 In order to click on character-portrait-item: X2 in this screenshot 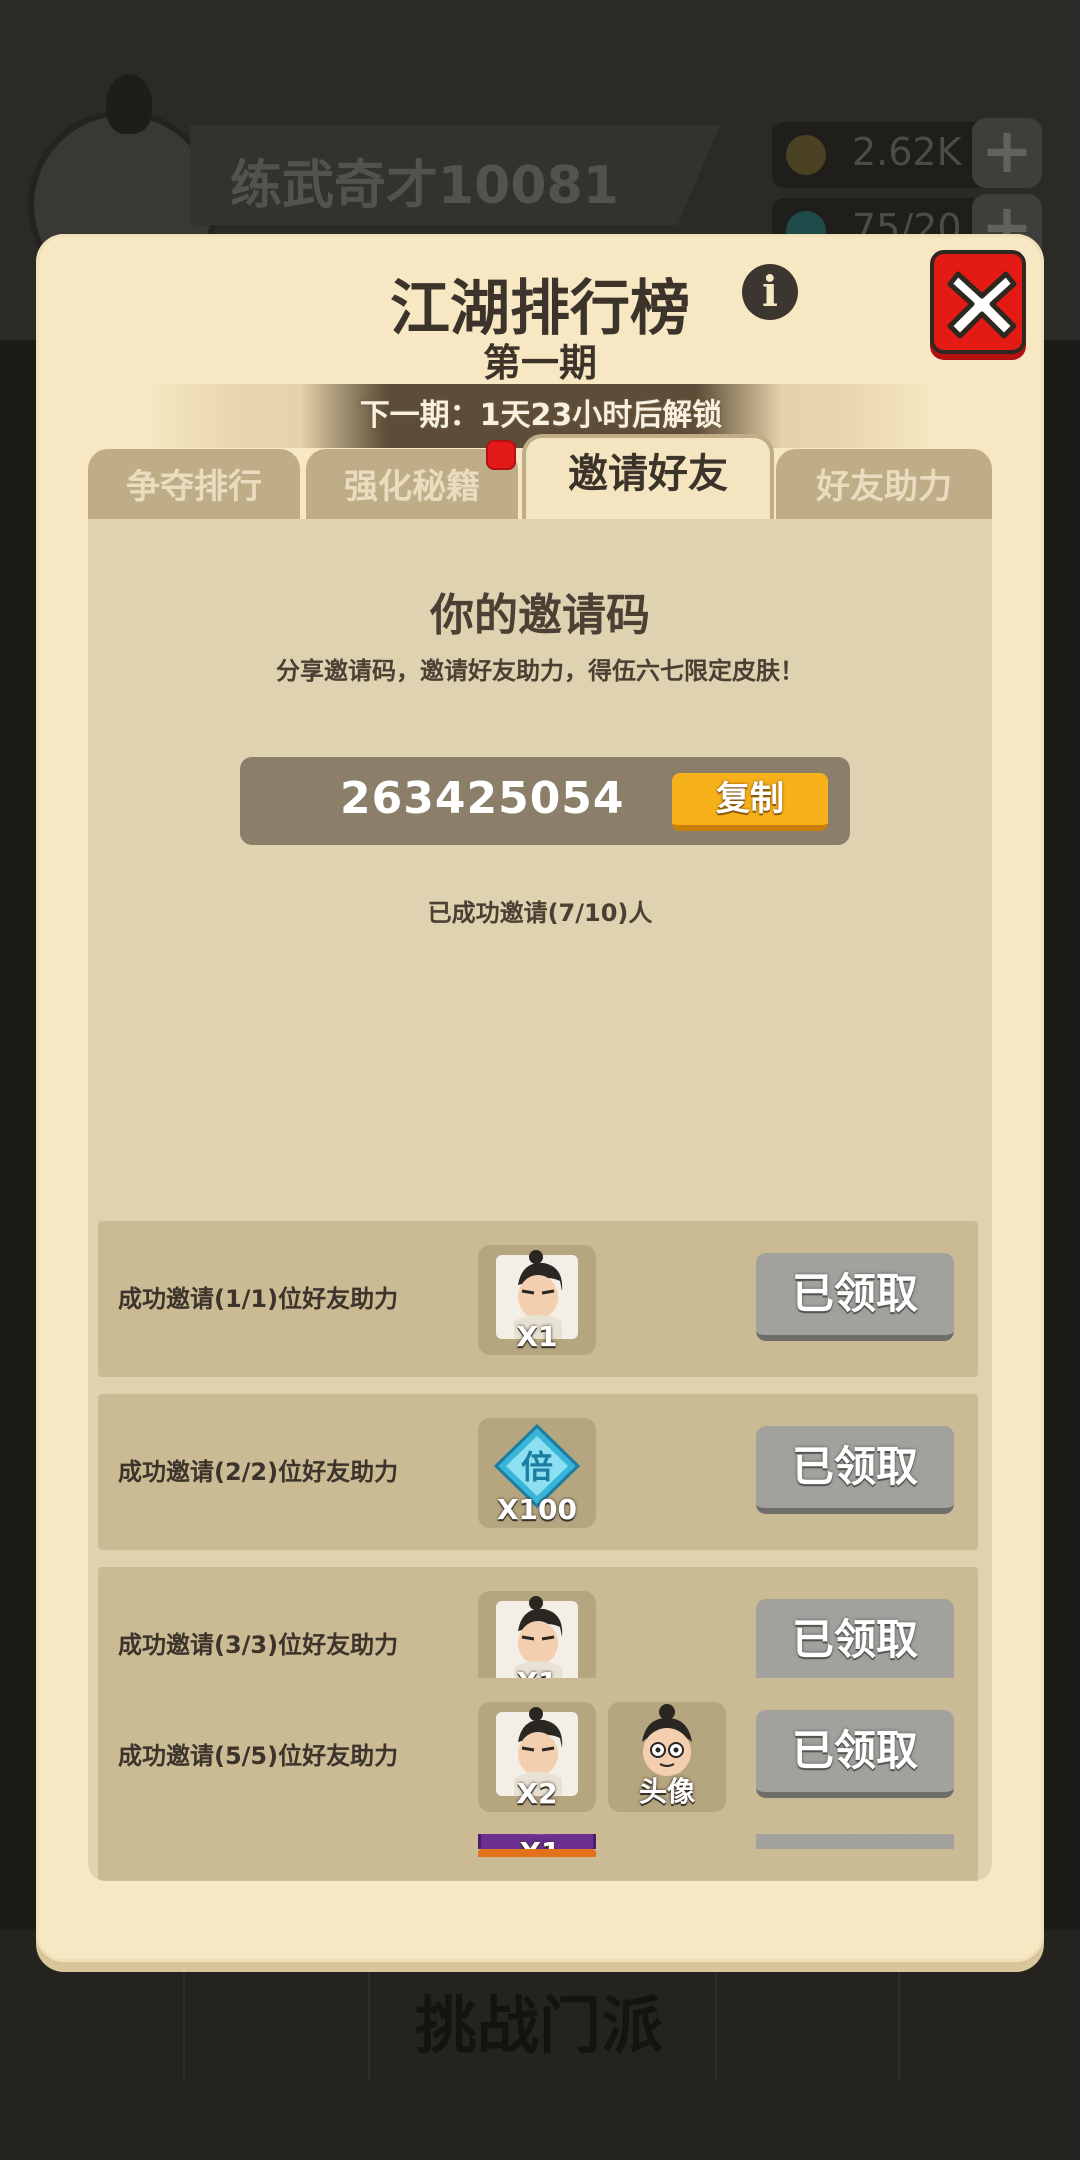, I will do `click(537, 1757)`.